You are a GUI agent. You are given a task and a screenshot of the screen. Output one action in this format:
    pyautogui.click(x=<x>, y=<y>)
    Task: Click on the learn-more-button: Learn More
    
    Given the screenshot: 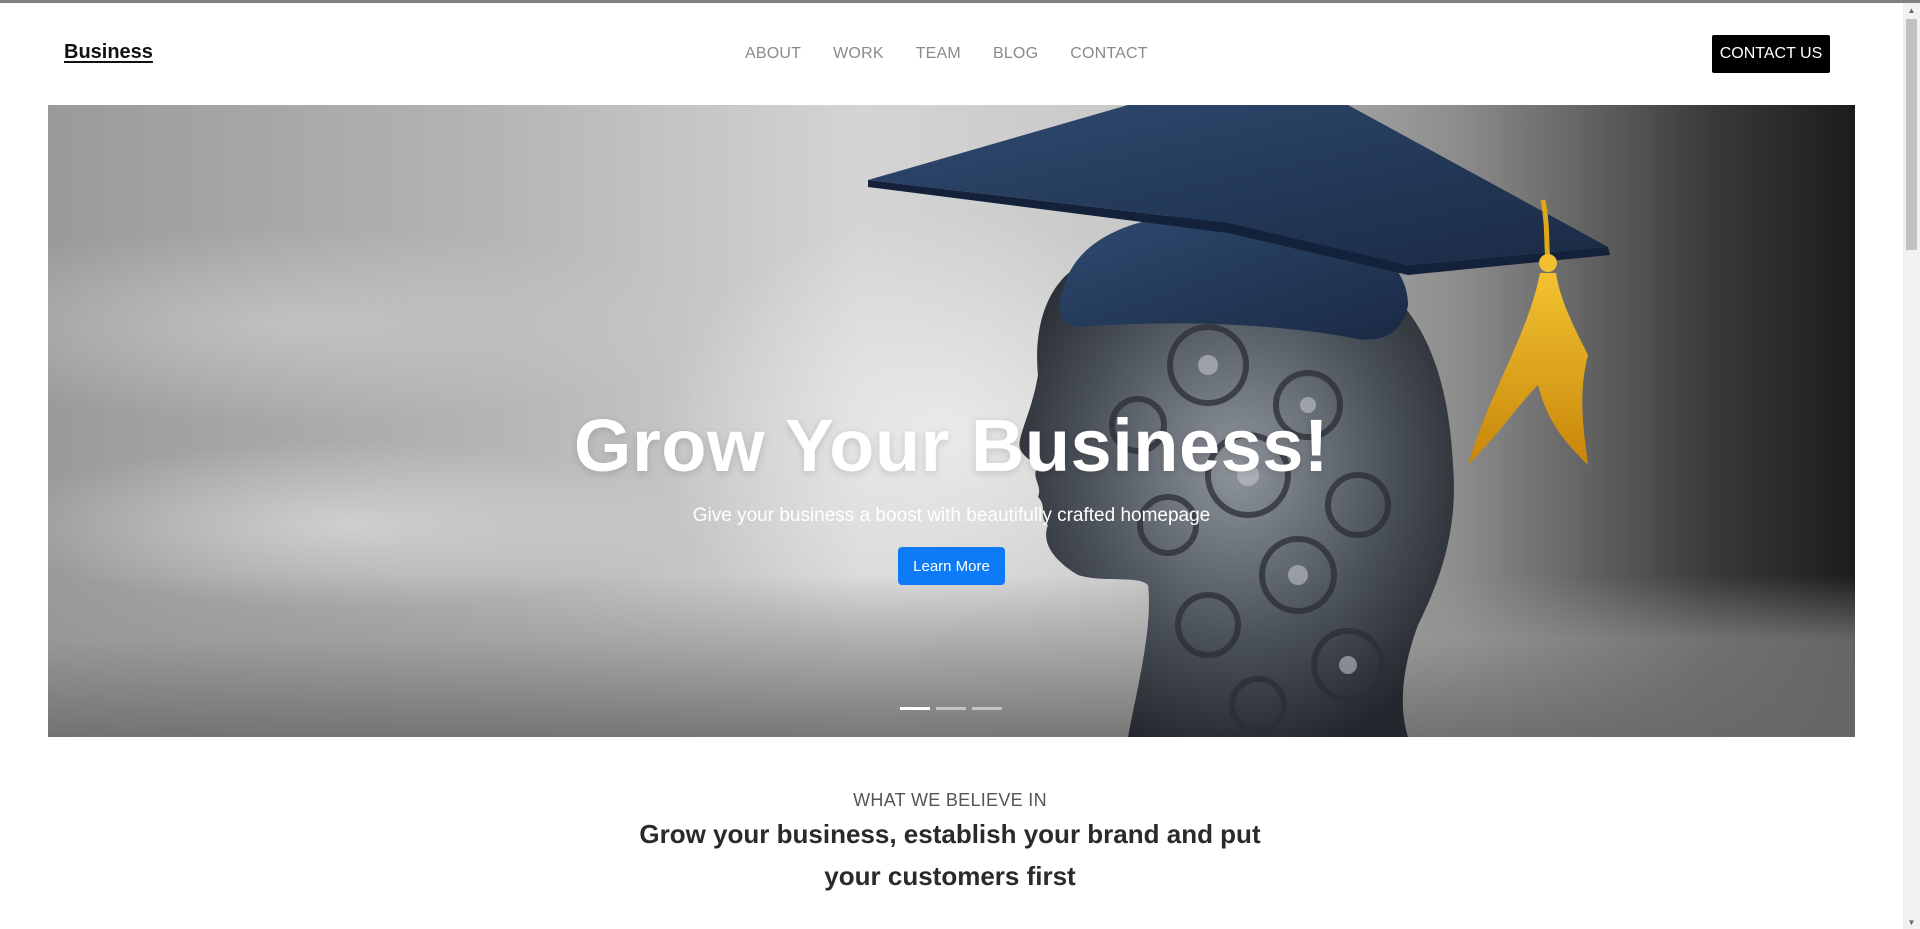 What is the action you would take?
    pyautogui.click(x=951, y=566)
    